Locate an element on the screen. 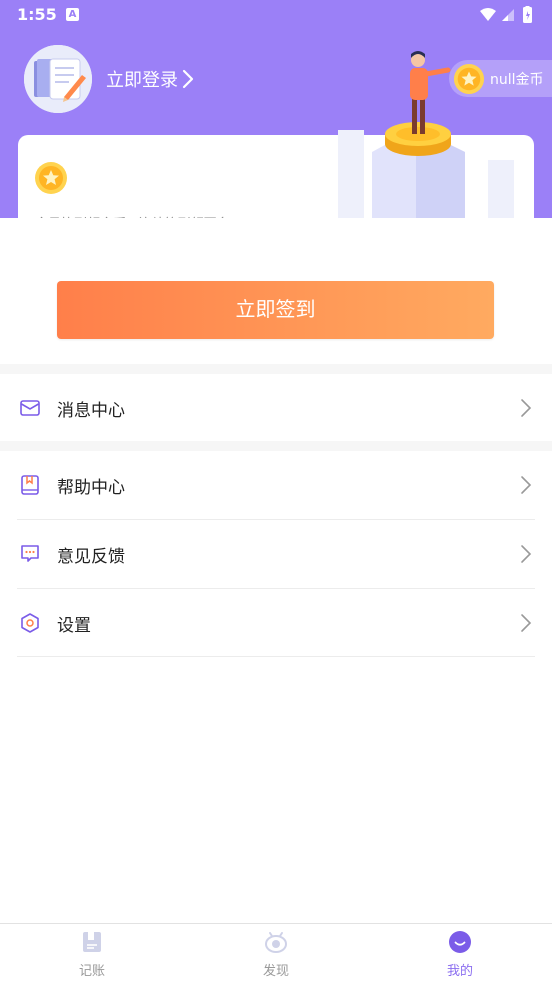 The width and height of the screenshot is (552, 981). bottom-tab-bar: 记账 发现 我的 is located at coordinates (276, 952).